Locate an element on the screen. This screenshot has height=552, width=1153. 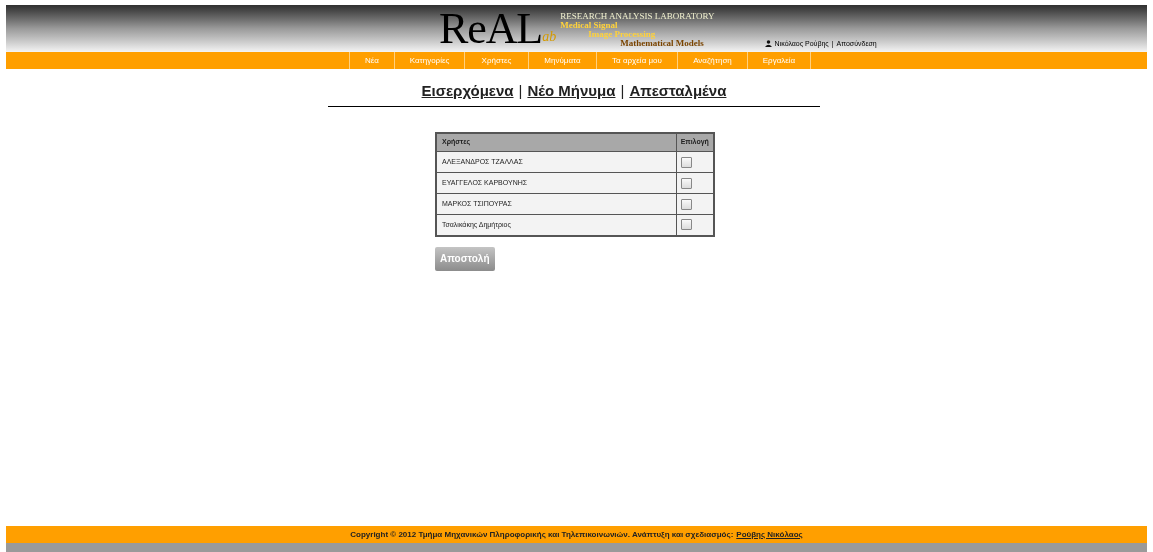
logo-text: ReAL is located at coordinates (491, 29).